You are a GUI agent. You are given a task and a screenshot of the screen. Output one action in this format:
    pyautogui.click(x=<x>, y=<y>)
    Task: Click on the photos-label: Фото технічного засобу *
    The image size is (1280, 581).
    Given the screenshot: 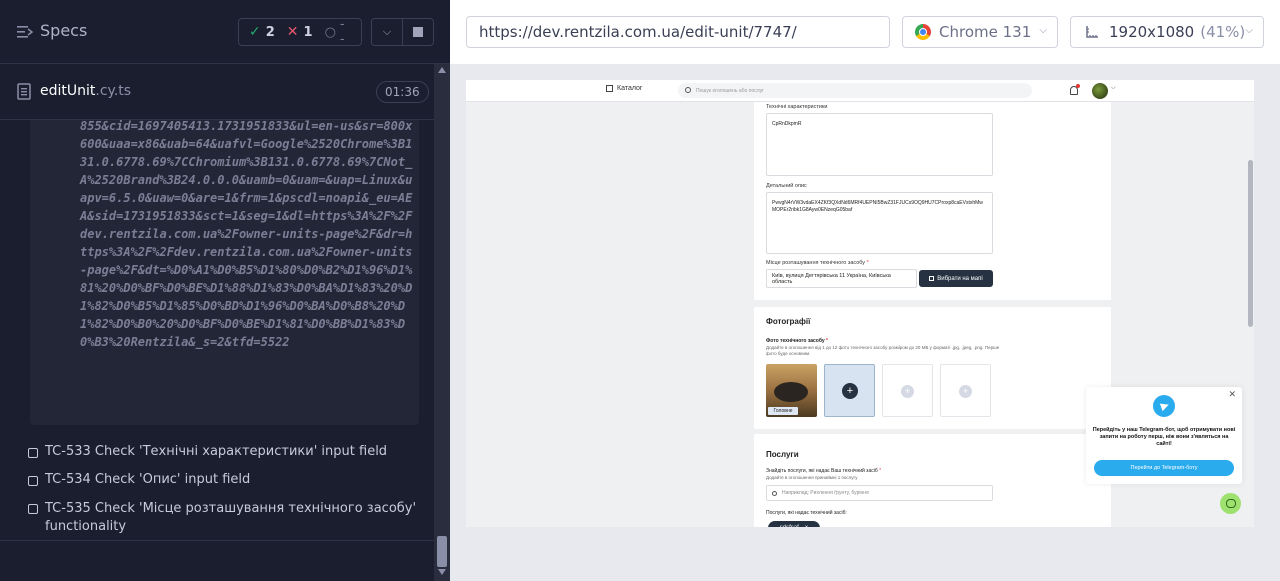 What is the action you would take?
    pyautogui.click(x=797, y=341)
    